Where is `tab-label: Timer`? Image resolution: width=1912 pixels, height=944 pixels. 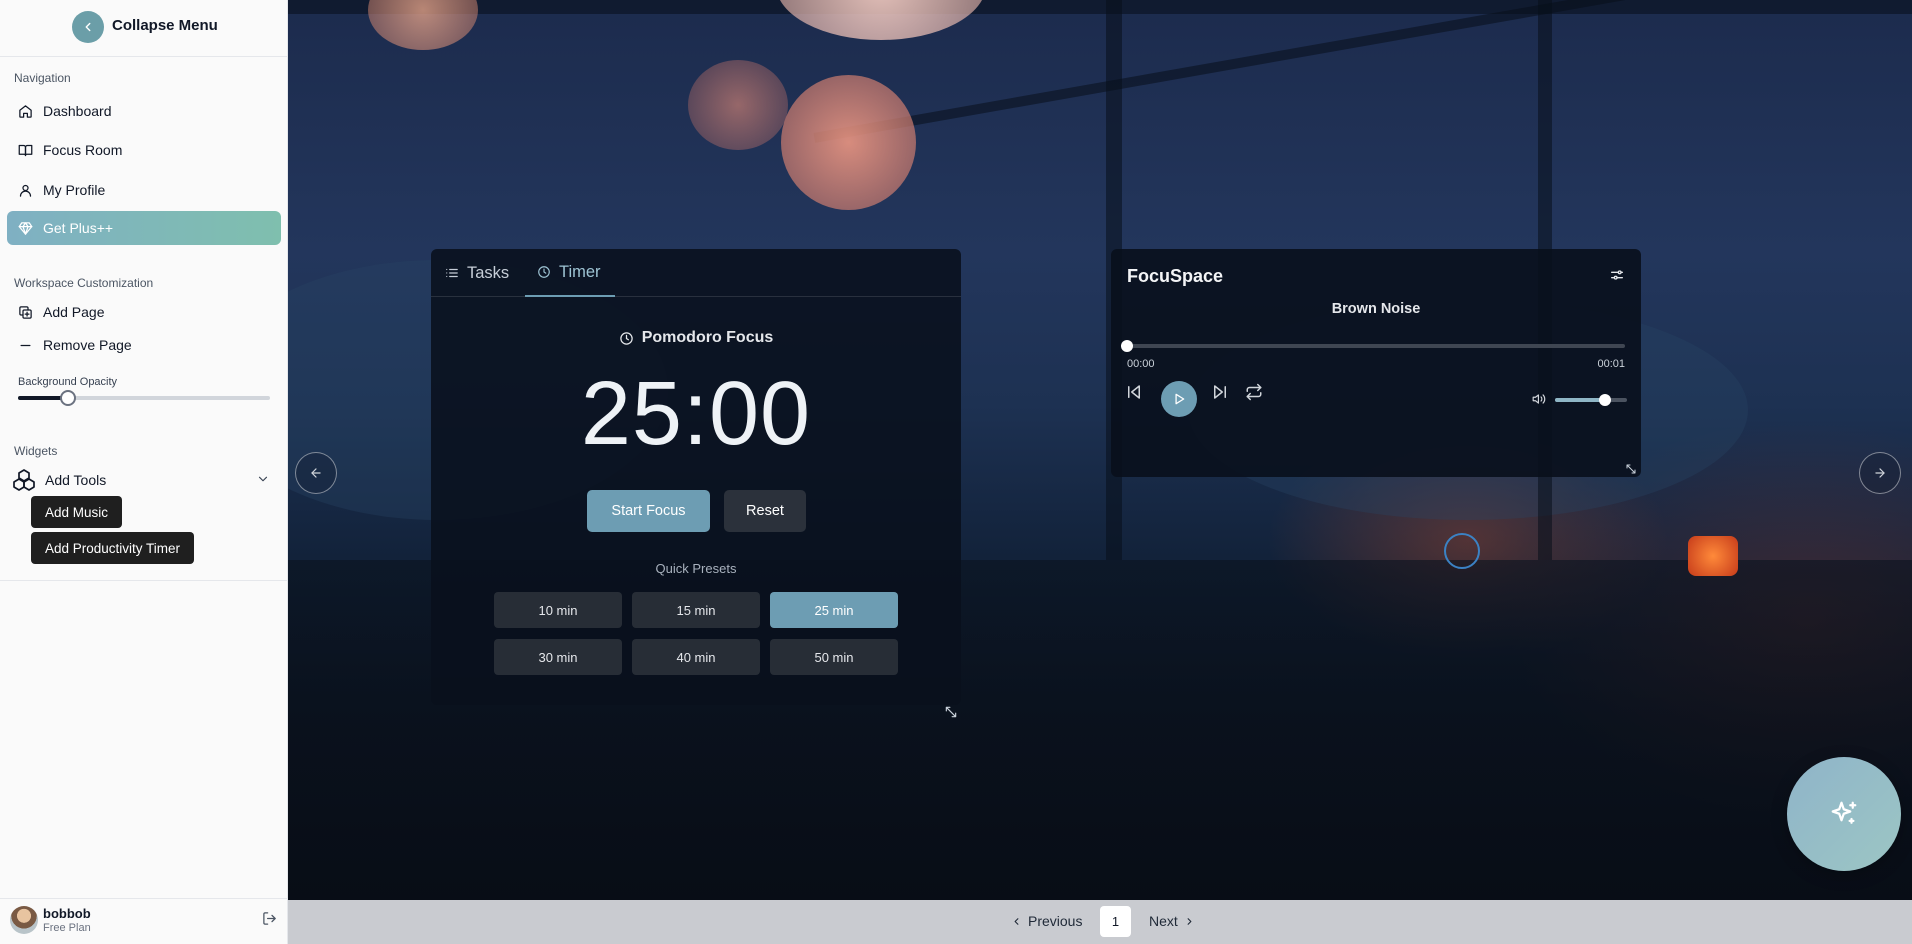 tab-label: Timer is located at coordinates (580, 271).